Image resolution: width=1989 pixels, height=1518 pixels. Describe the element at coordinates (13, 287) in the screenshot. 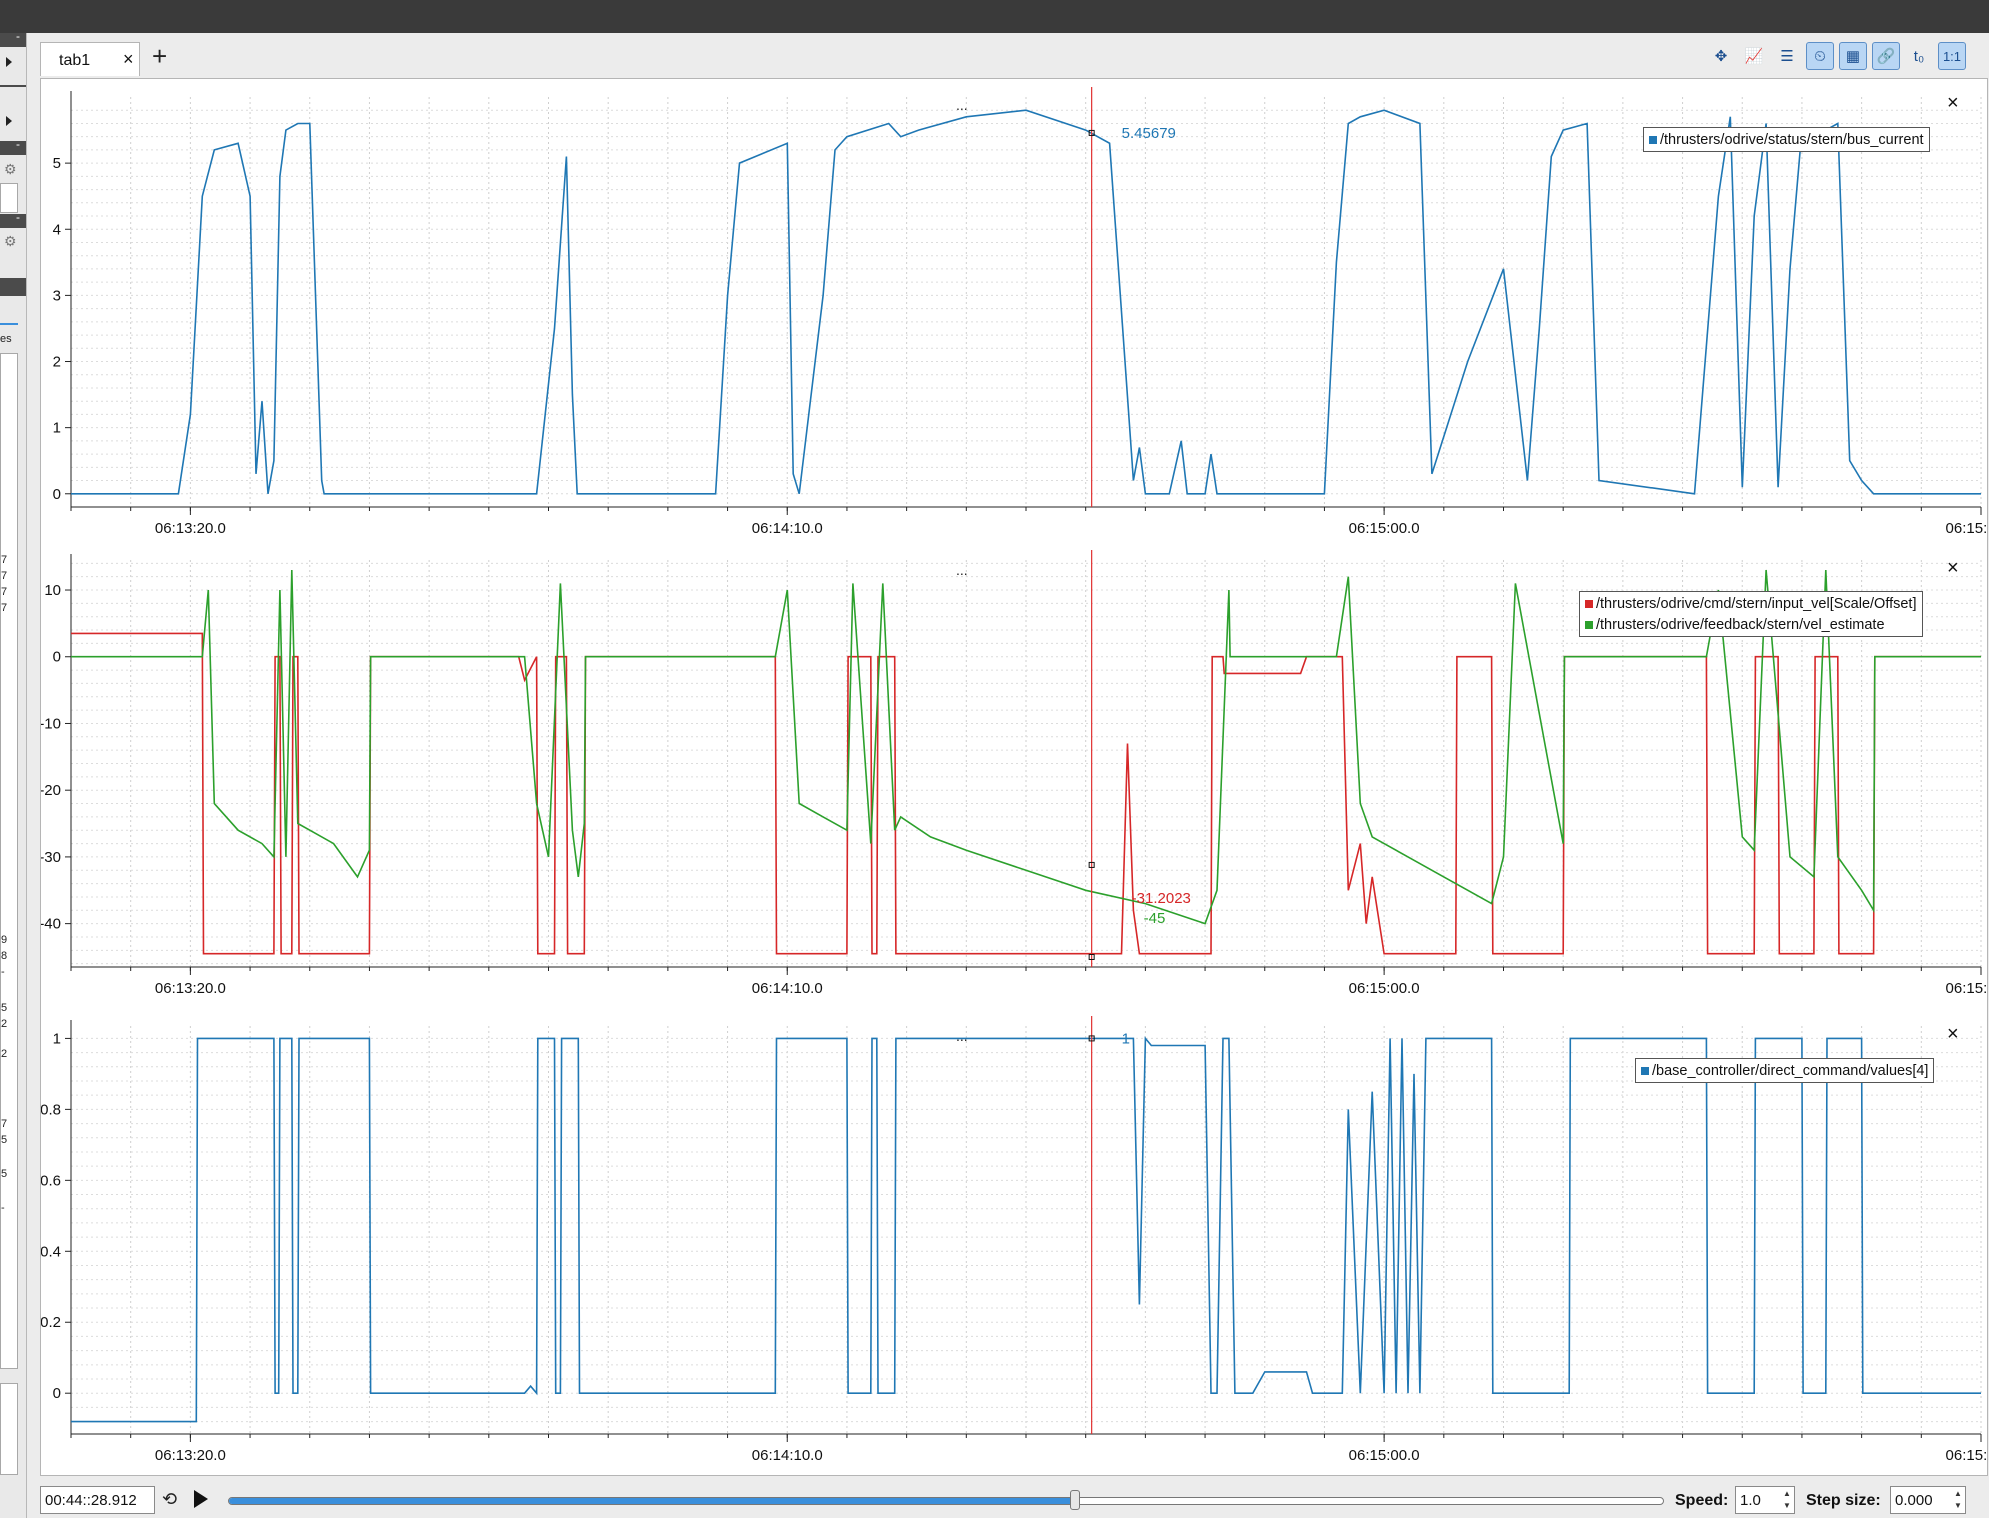

I see `panel-header` at that location.